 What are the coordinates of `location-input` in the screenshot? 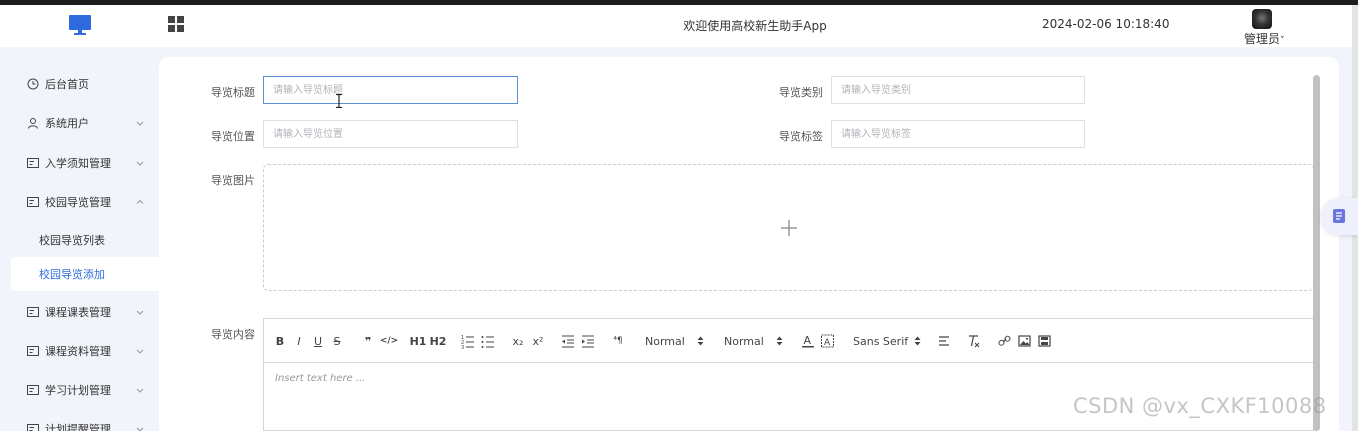 It's located at (390, 134).